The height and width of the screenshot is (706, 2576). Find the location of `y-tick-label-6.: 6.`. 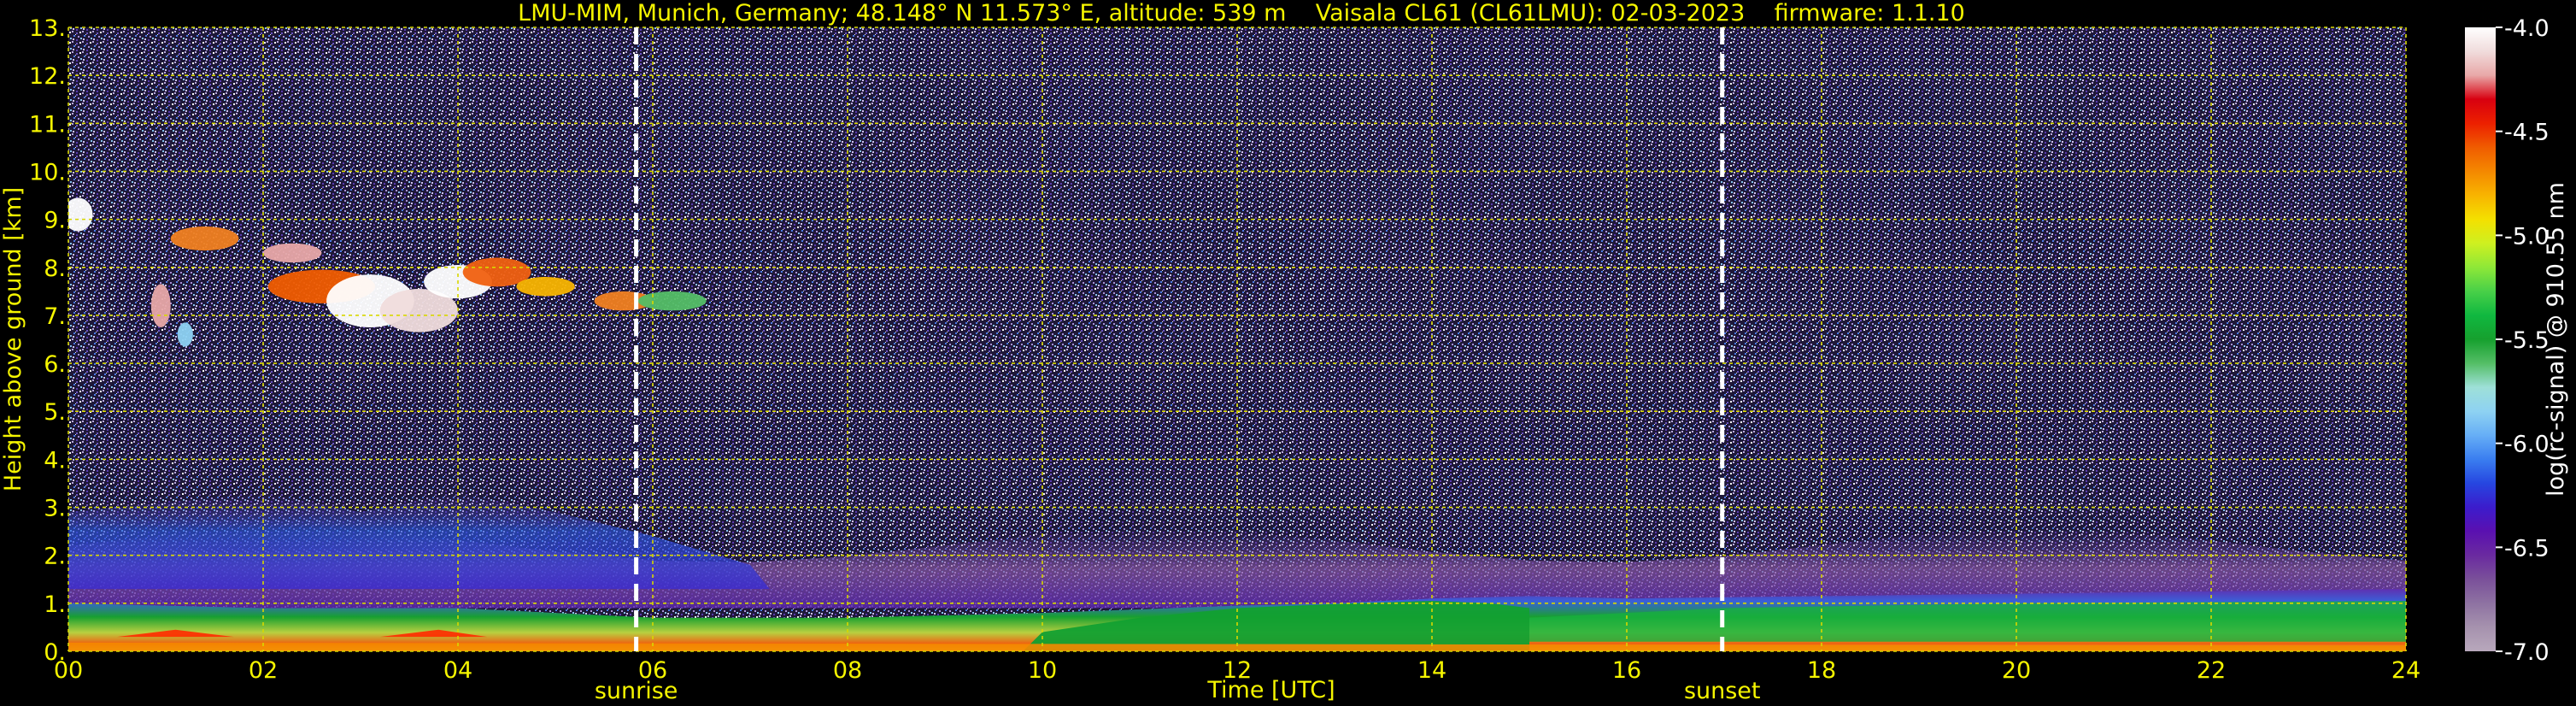

y-tick-label-6.: 6. is located at coordinates (55, 364).